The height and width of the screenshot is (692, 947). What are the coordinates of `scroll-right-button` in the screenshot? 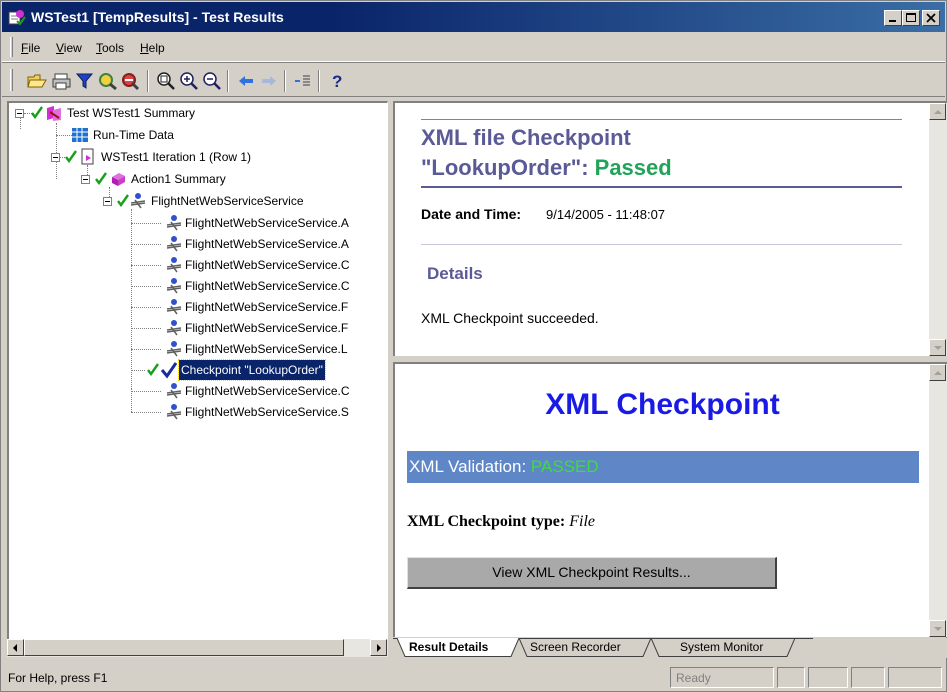 It's located at (378, 647).